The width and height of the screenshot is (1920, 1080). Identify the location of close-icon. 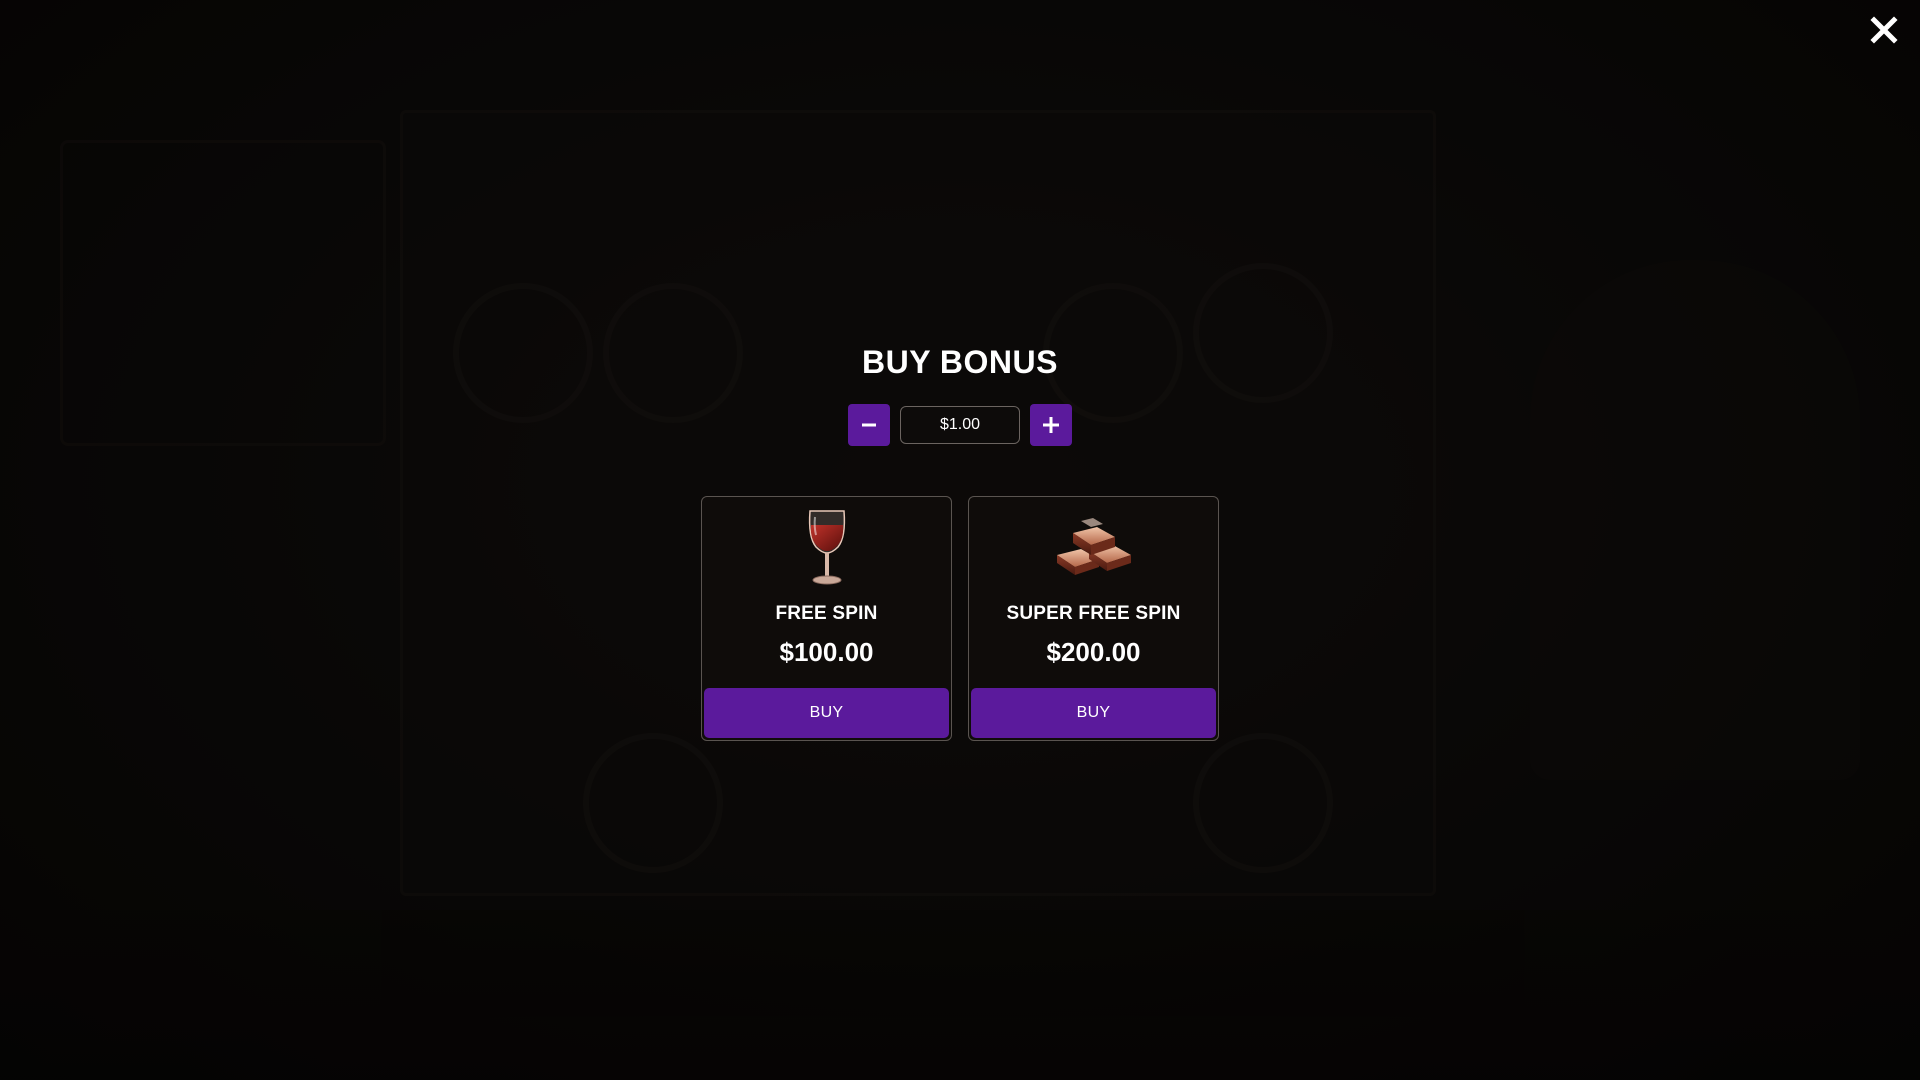
(1884, 30).